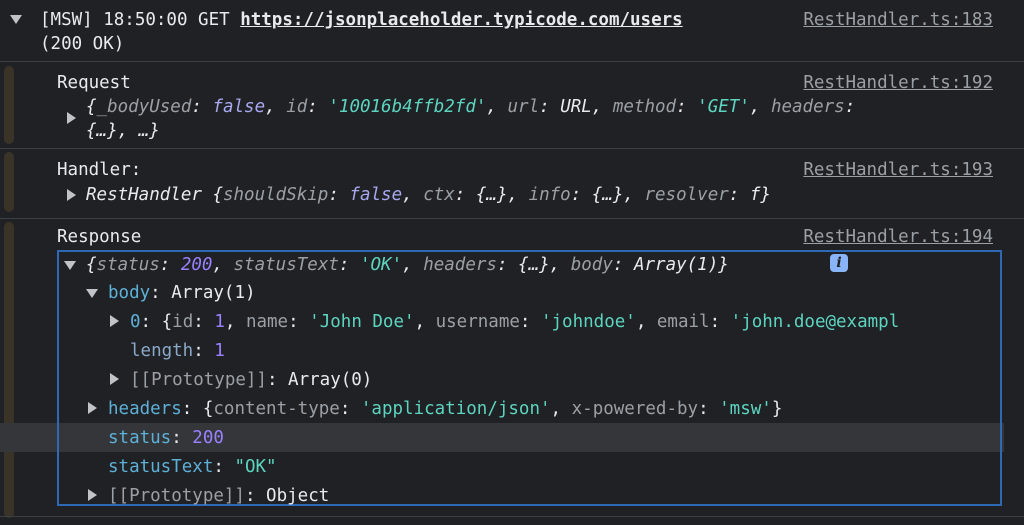 The image size is (1024, 525). Describe the element at coordinates (166, 438) in the screenshot. I see `status-property: status: 200` at that location.